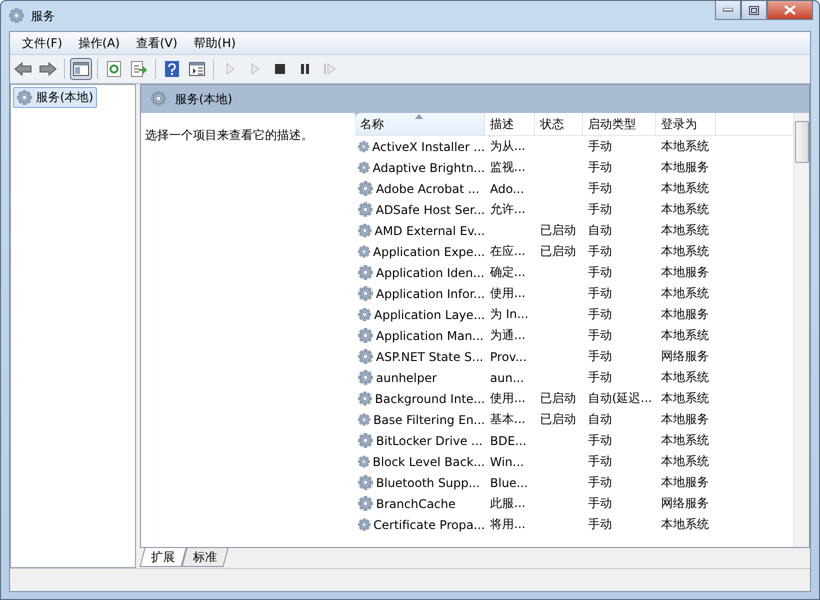 The height and width of the screenshot is (600, 820). What do you see at coordinates (229, 135) in the screenshot?
I see `description-text: 选择一个项目来查看它的描述。` at bounding box center [229, 135].